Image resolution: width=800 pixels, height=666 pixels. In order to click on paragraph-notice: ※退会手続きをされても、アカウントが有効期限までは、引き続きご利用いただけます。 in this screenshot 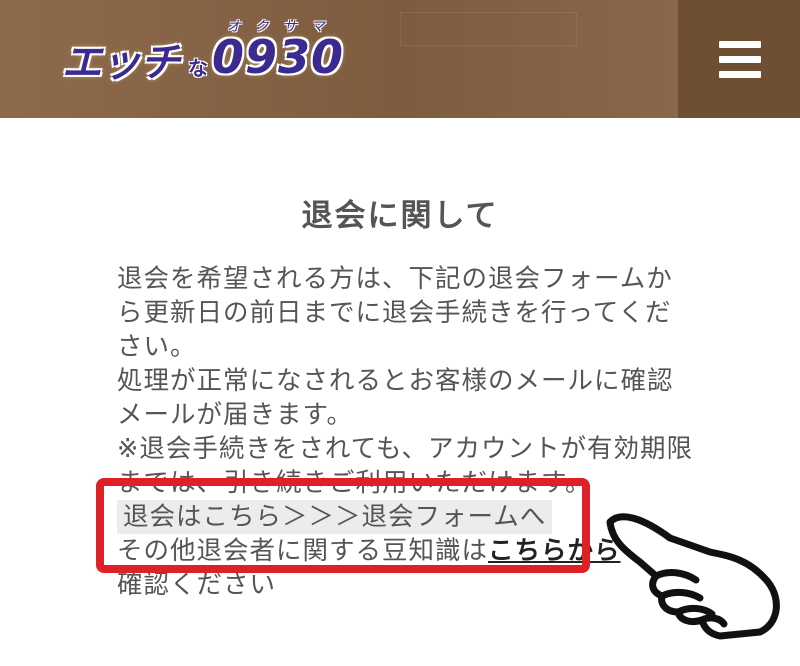, I will do `click(405, 466)`.